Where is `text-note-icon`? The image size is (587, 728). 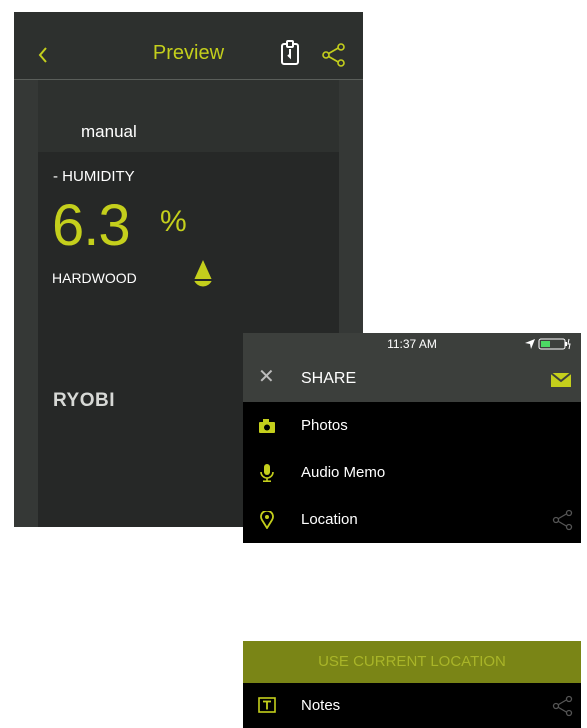
text-note-icon is located at coordinates (267, 705).